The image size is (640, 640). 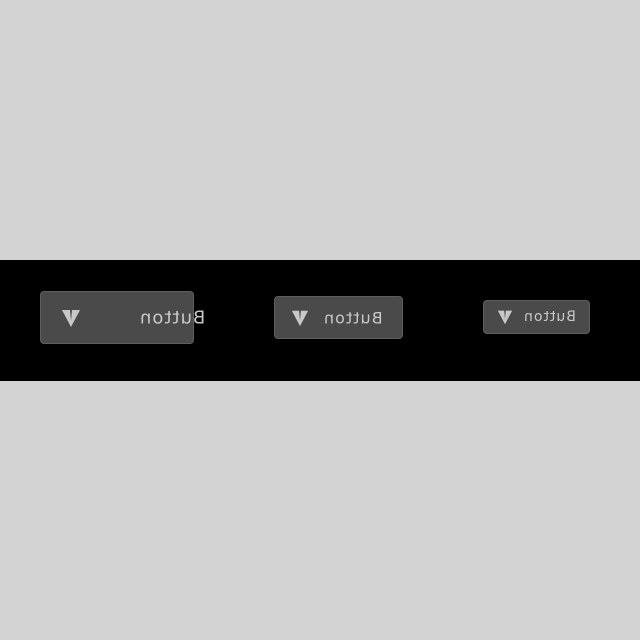 What do you see at coordinates (122, 317) in the screenshot?
I see `button-large: Button` at bounding box center [122, 317].